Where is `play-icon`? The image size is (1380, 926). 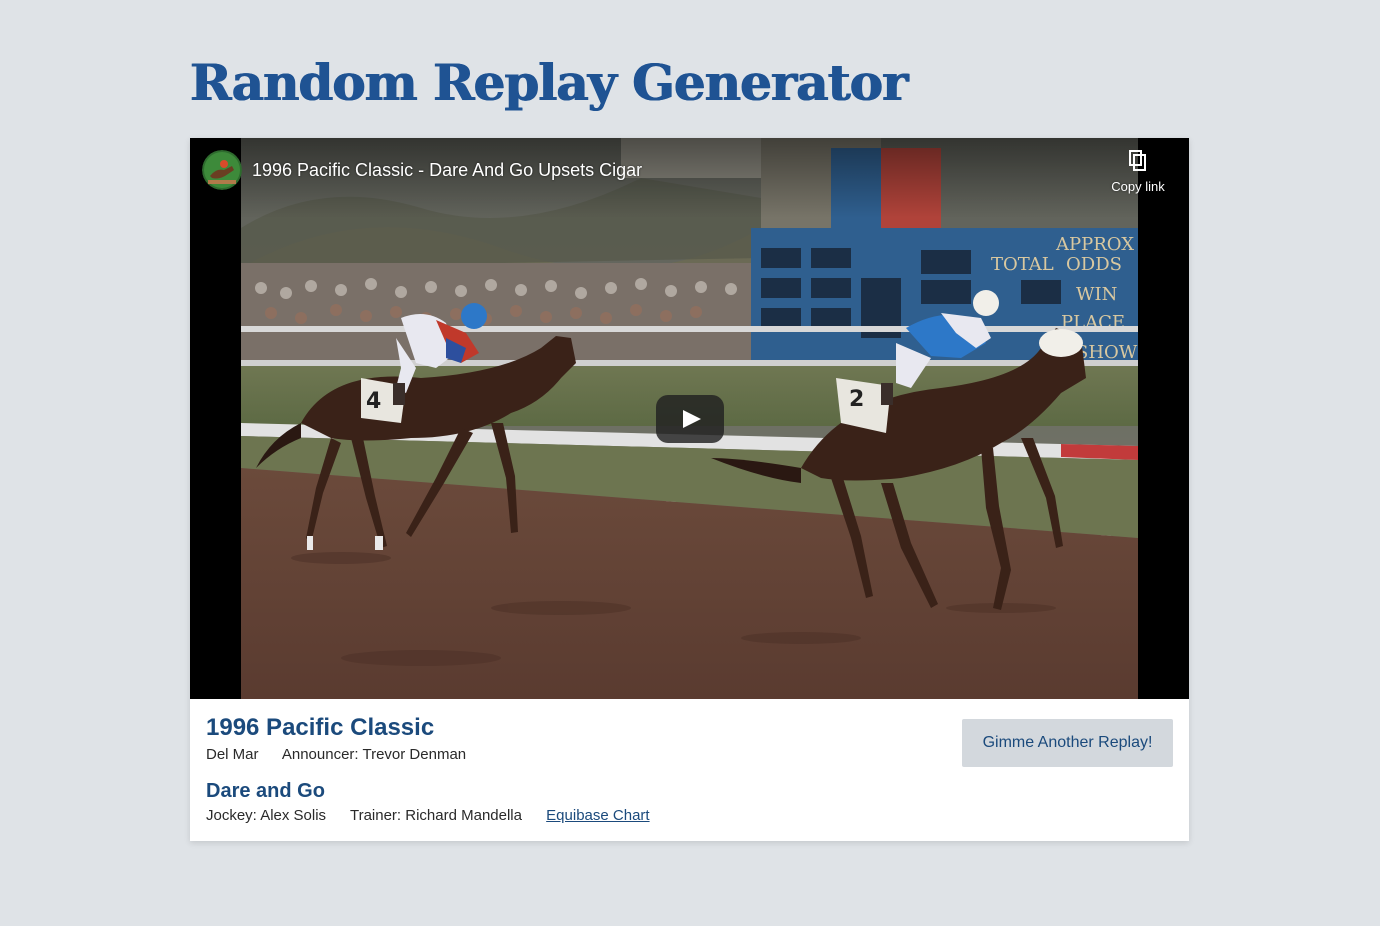 play-icon is located at coordinates (692, 419).